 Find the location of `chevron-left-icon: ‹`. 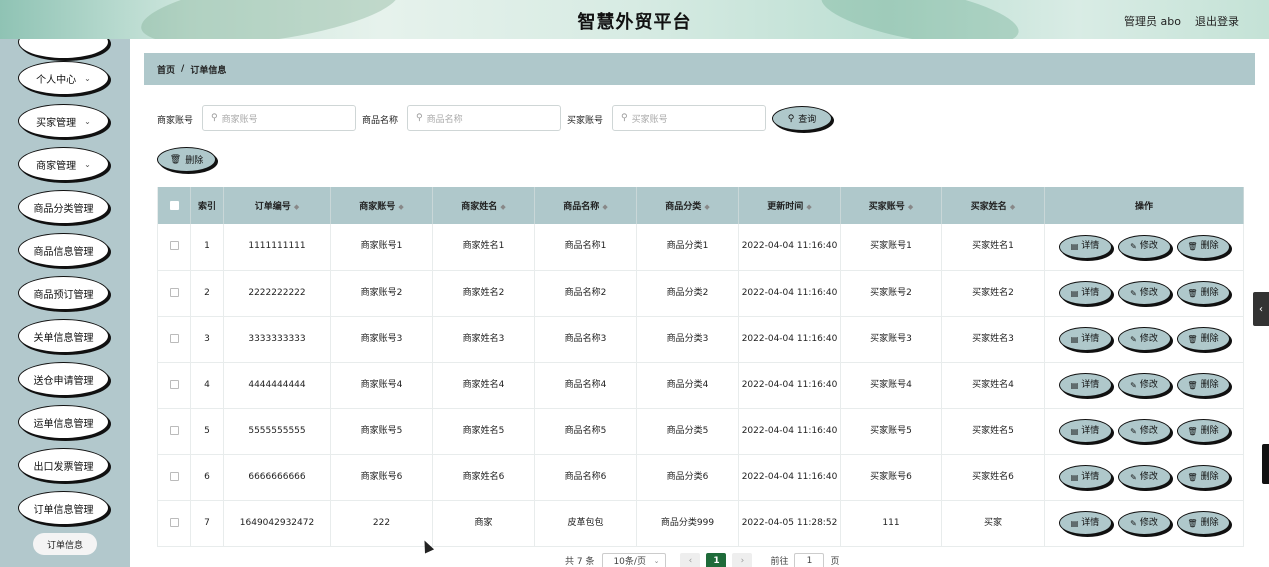

chevron-left-icon: ‹ is located at coordinates (690, 560).